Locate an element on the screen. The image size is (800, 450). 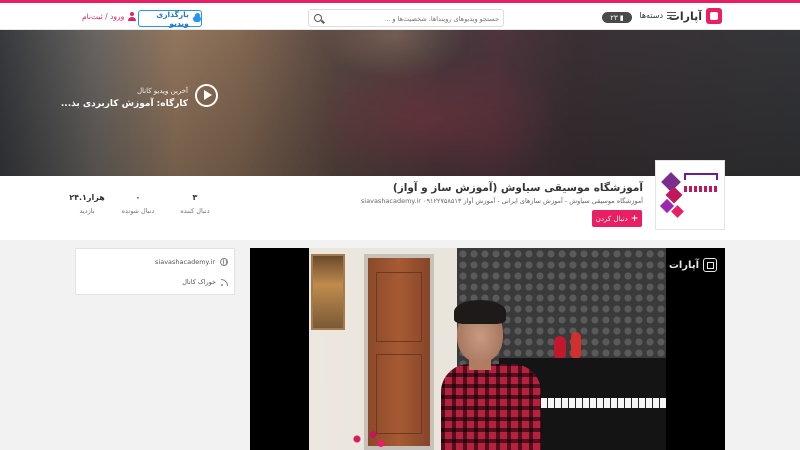
follow-label: دنبال کردن is located at coordinates (611, 218).